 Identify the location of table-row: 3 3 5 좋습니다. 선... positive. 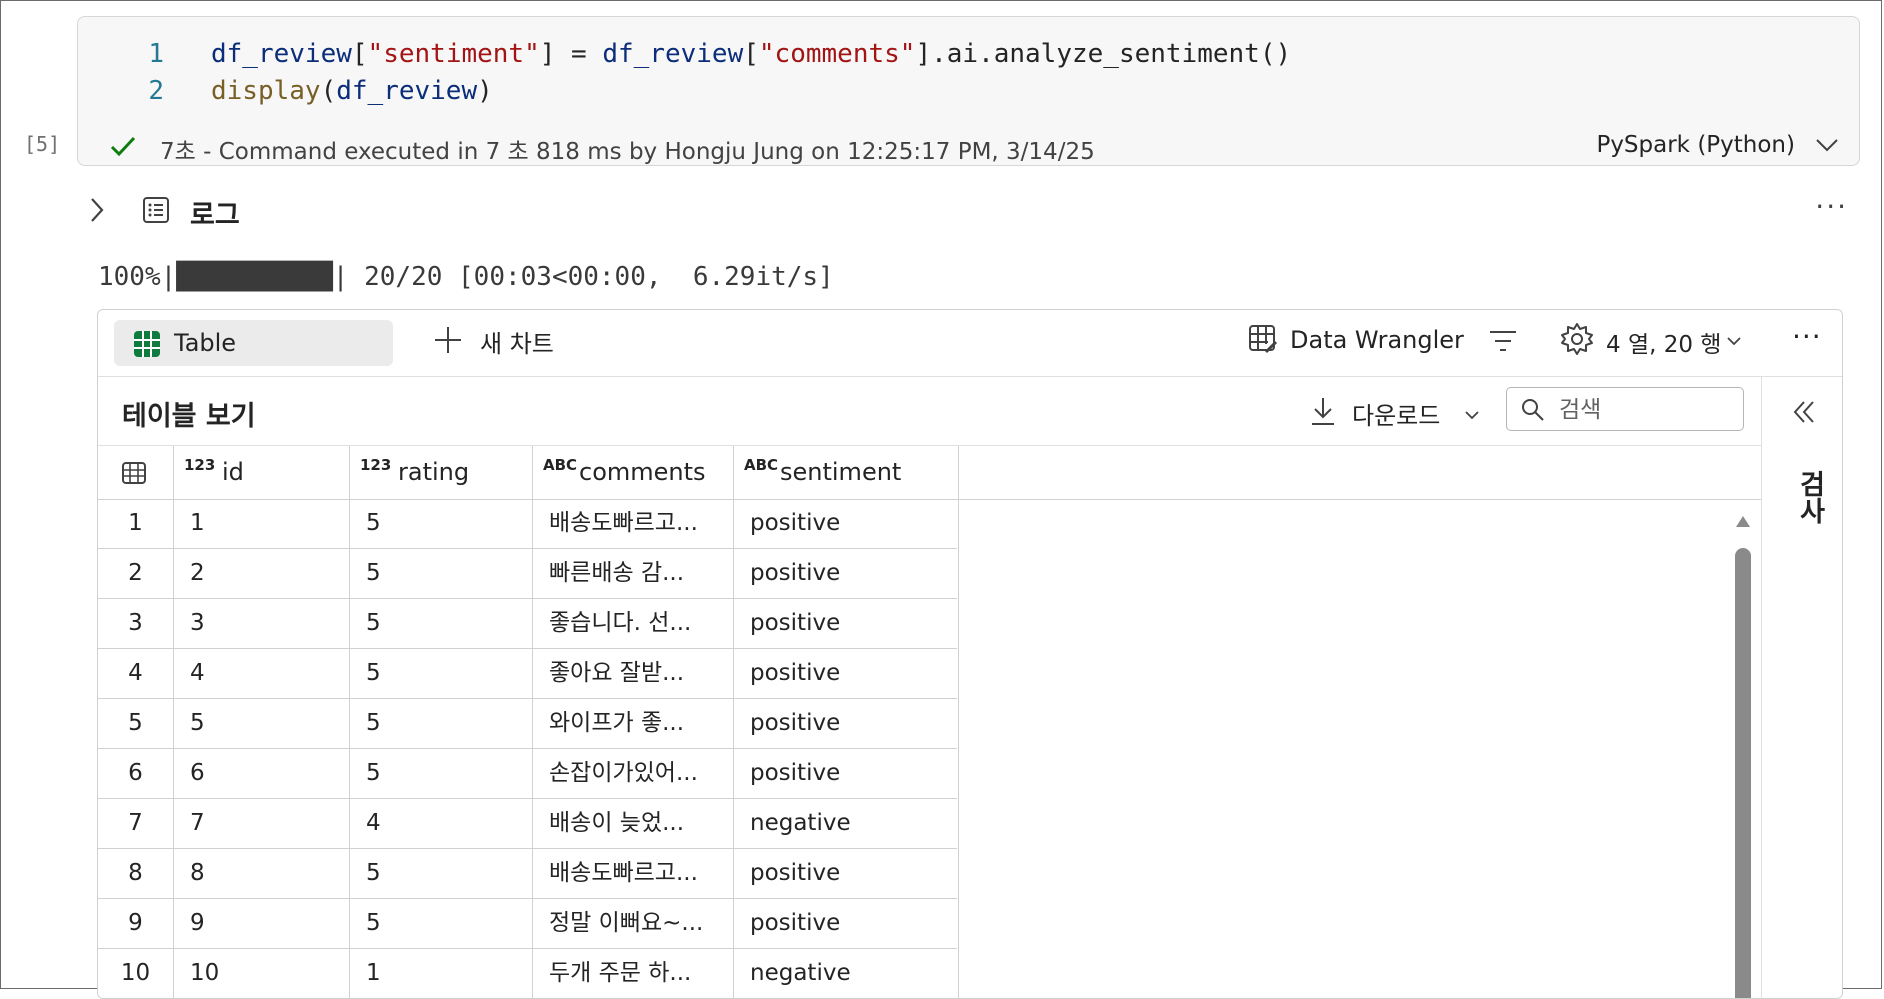
(528, 623).